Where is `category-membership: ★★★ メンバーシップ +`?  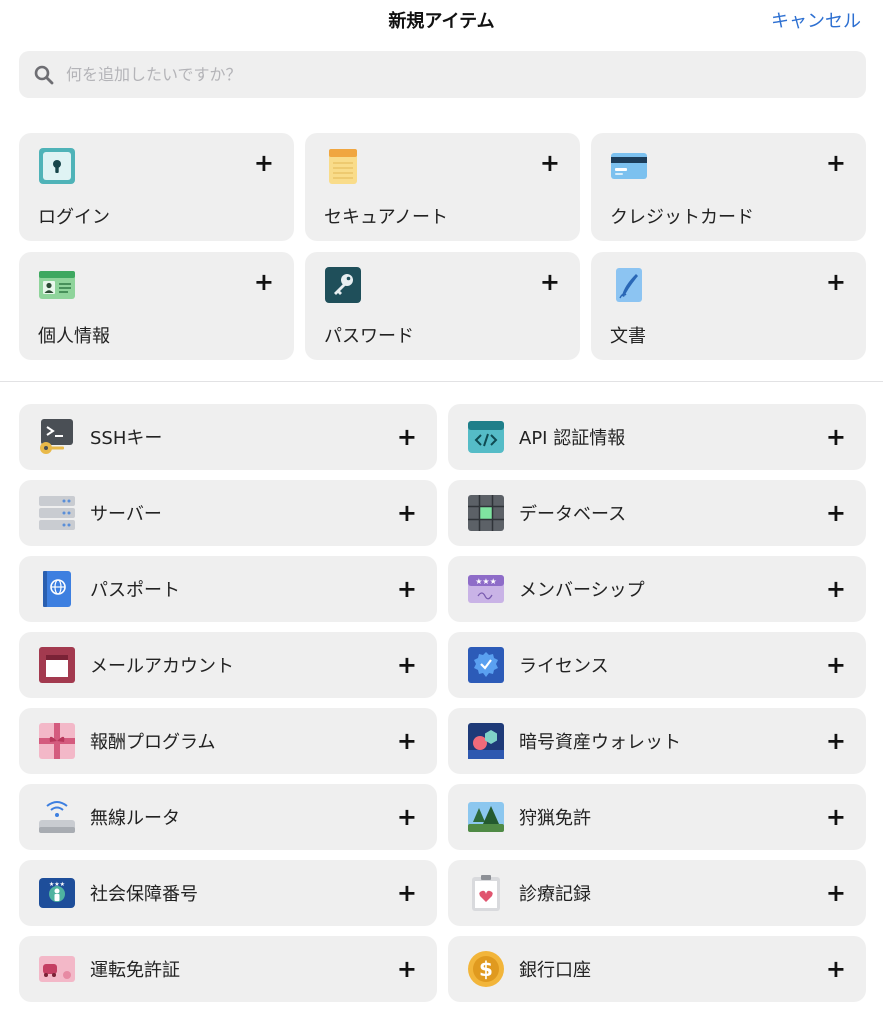
category-membership: ★★★ メンバーシップ + is located at coordinates (657, 589).